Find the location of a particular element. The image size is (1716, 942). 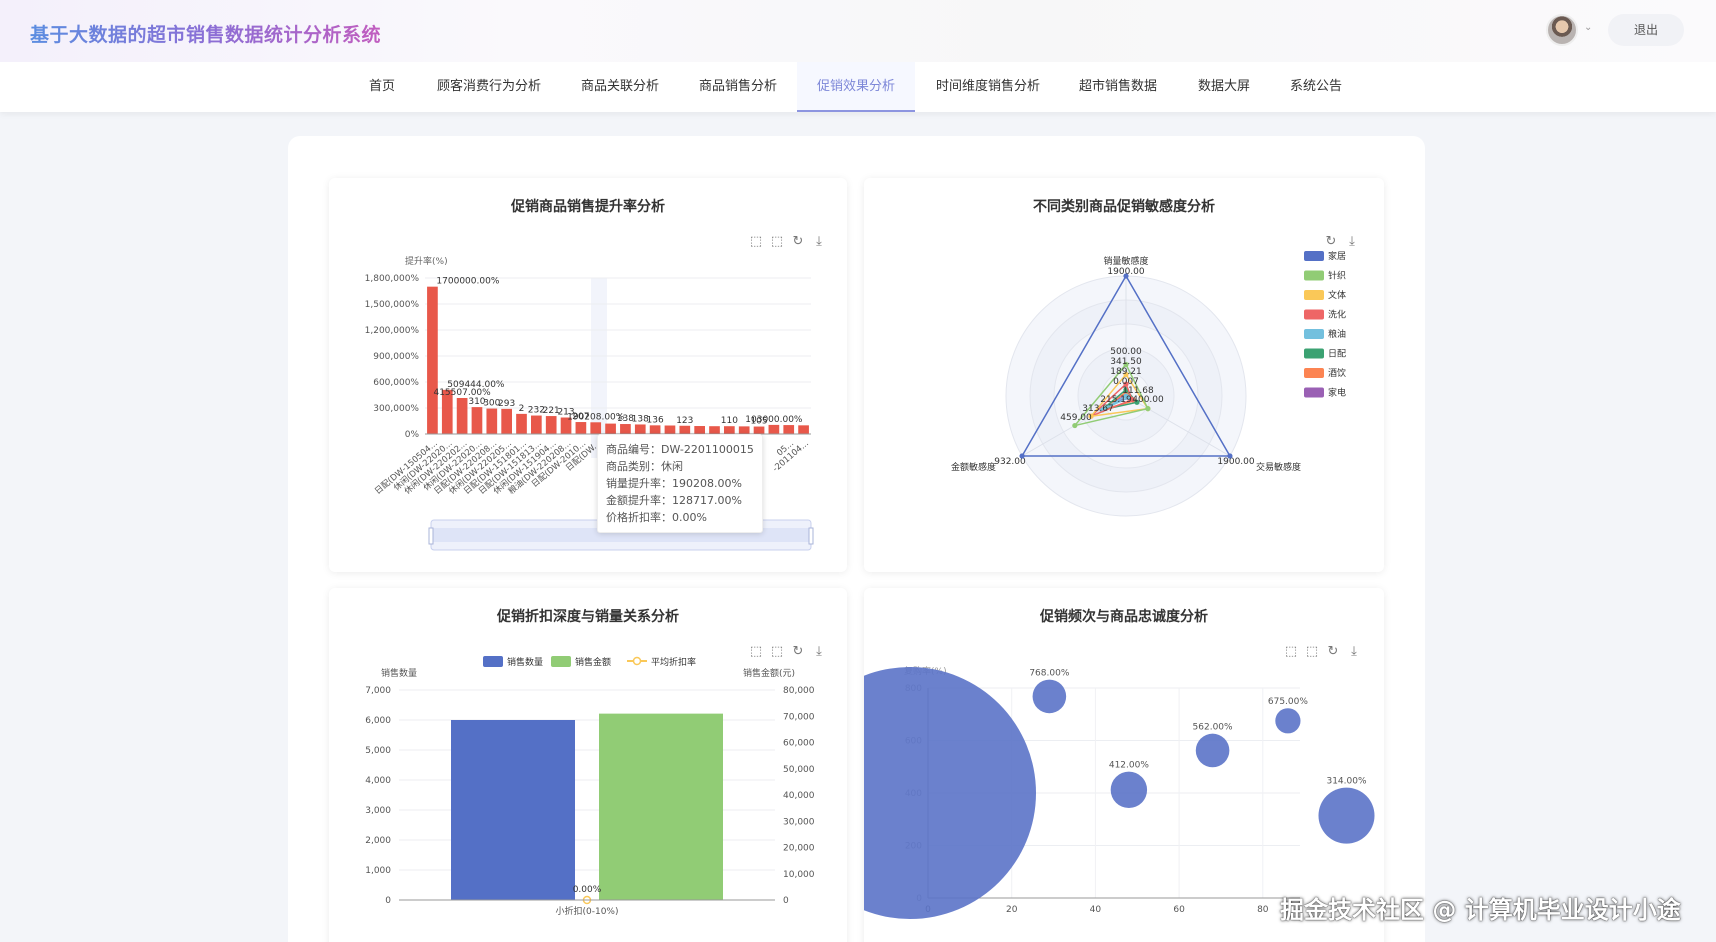

chevron-down-icon: ⌄ is located at coordinates (1588, 27).